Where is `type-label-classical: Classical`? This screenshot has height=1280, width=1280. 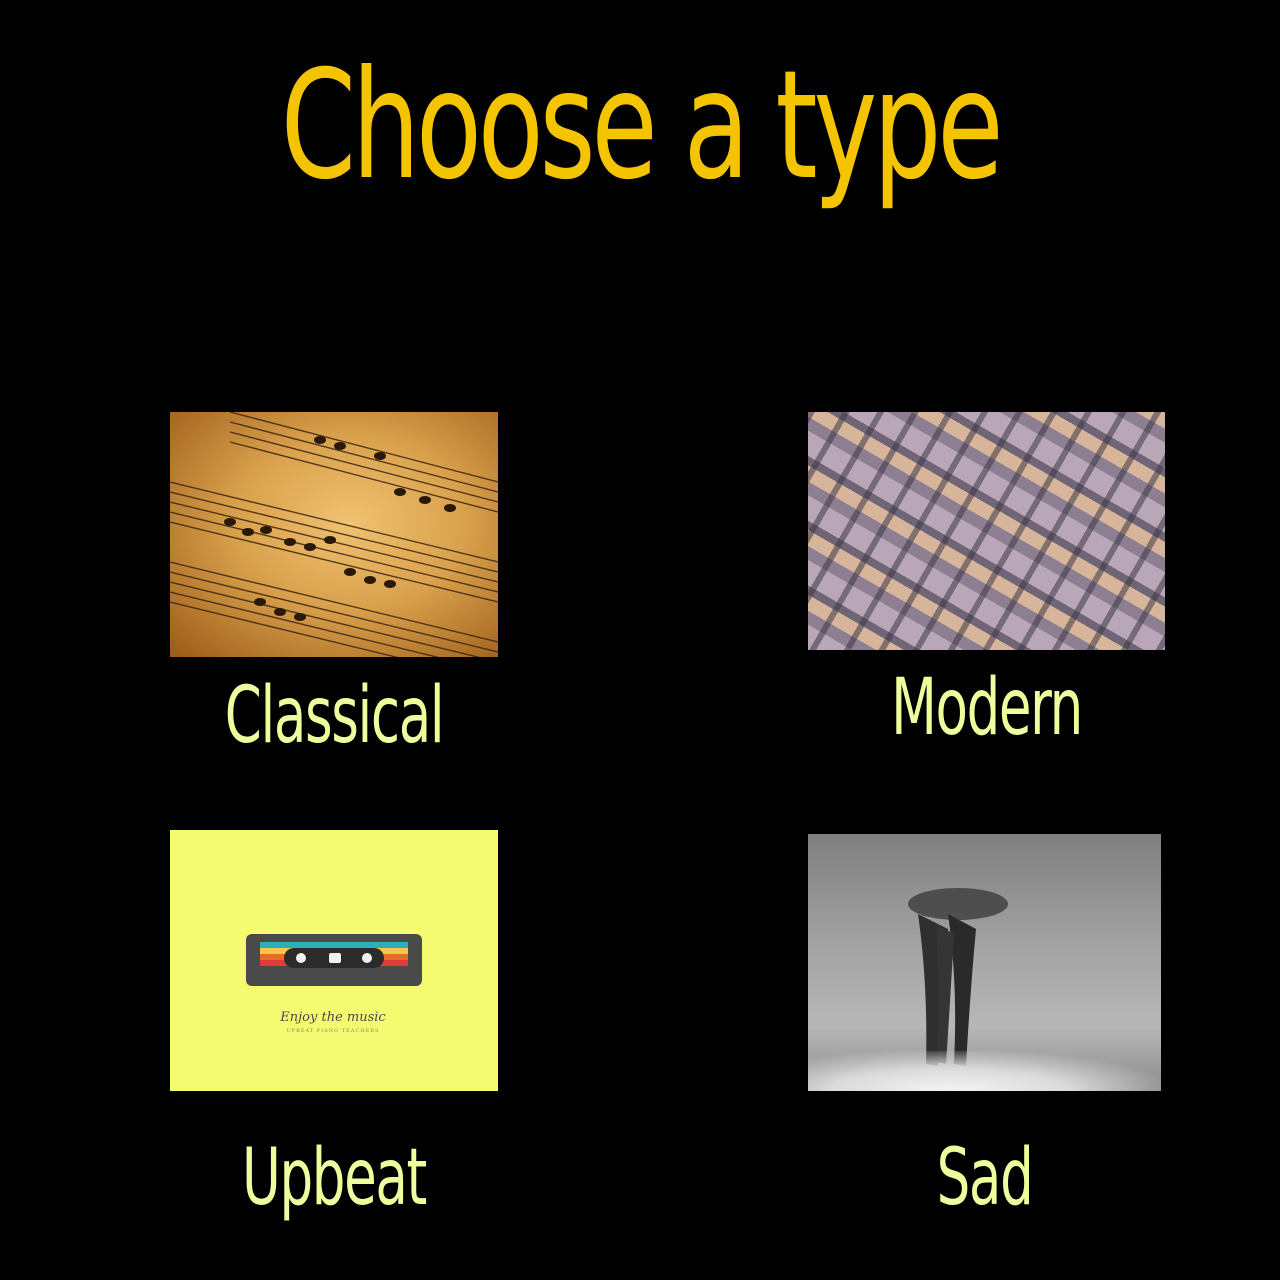 type-label-classical: Classical is located at coordinates (333, 716).